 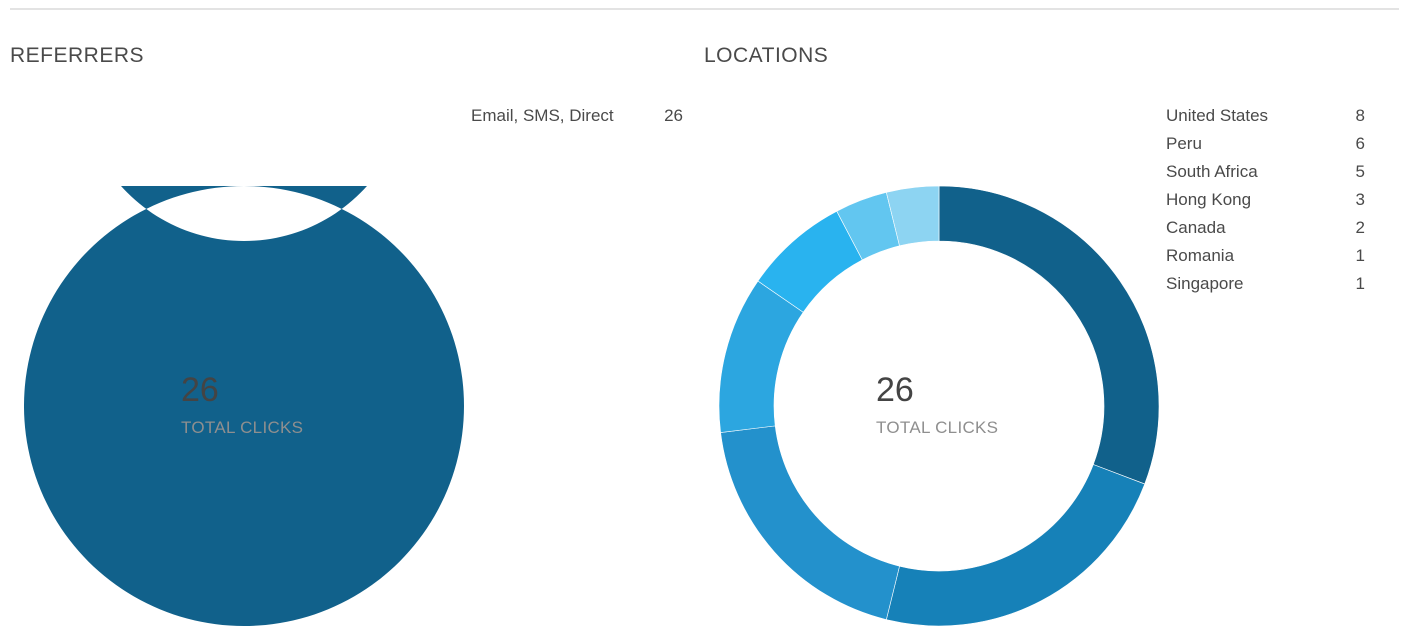 What do you see at coordinates (1360, 115) in the screenshot?
I see `legend-value: 8` at bounding box center [1360, 115].